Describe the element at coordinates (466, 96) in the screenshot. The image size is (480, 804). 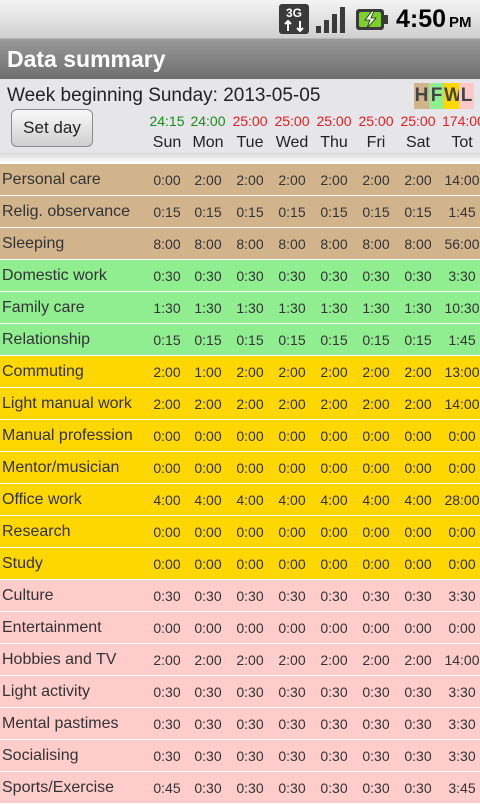
I see `legend-l: L` at that location.